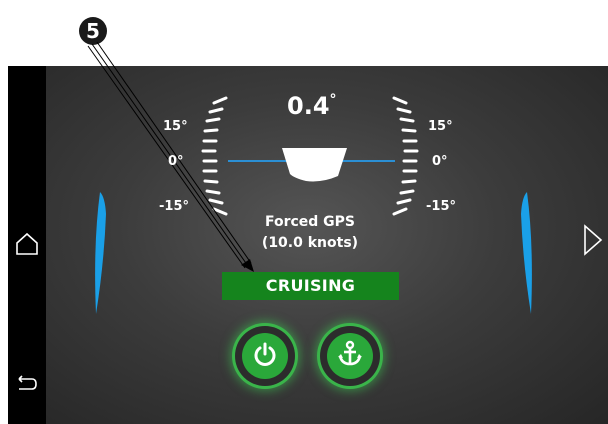  Describe the element at coordinates (333, 100) in the screenshot. I see `trim-angle-unit: °` at that location.